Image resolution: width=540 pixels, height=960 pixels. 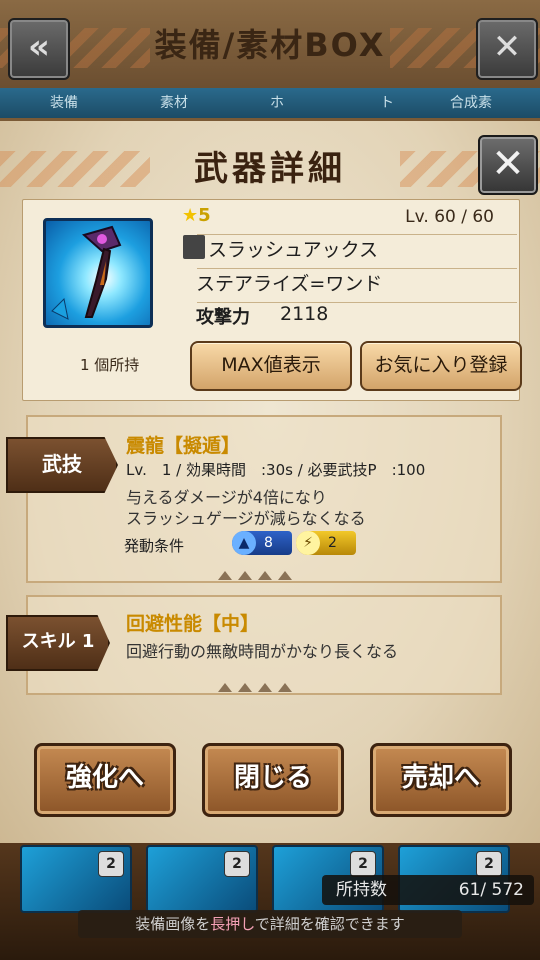 What do you see at coordinates (190, 215) in the screenshot?
I see `star-icon: ★` at bounding box center [190, 215].